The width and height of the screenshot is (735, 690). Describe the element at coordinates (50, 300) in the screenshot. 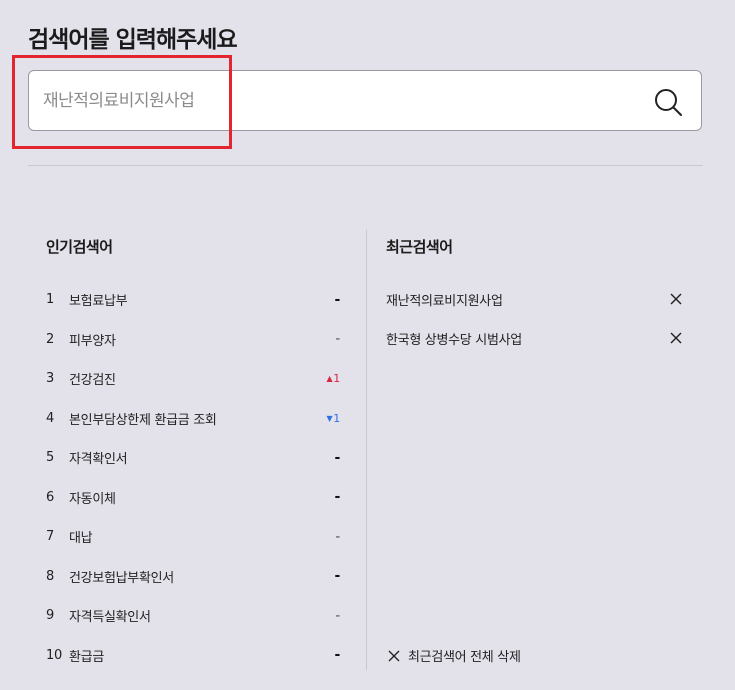

I see `rank-number: 1` at that location.